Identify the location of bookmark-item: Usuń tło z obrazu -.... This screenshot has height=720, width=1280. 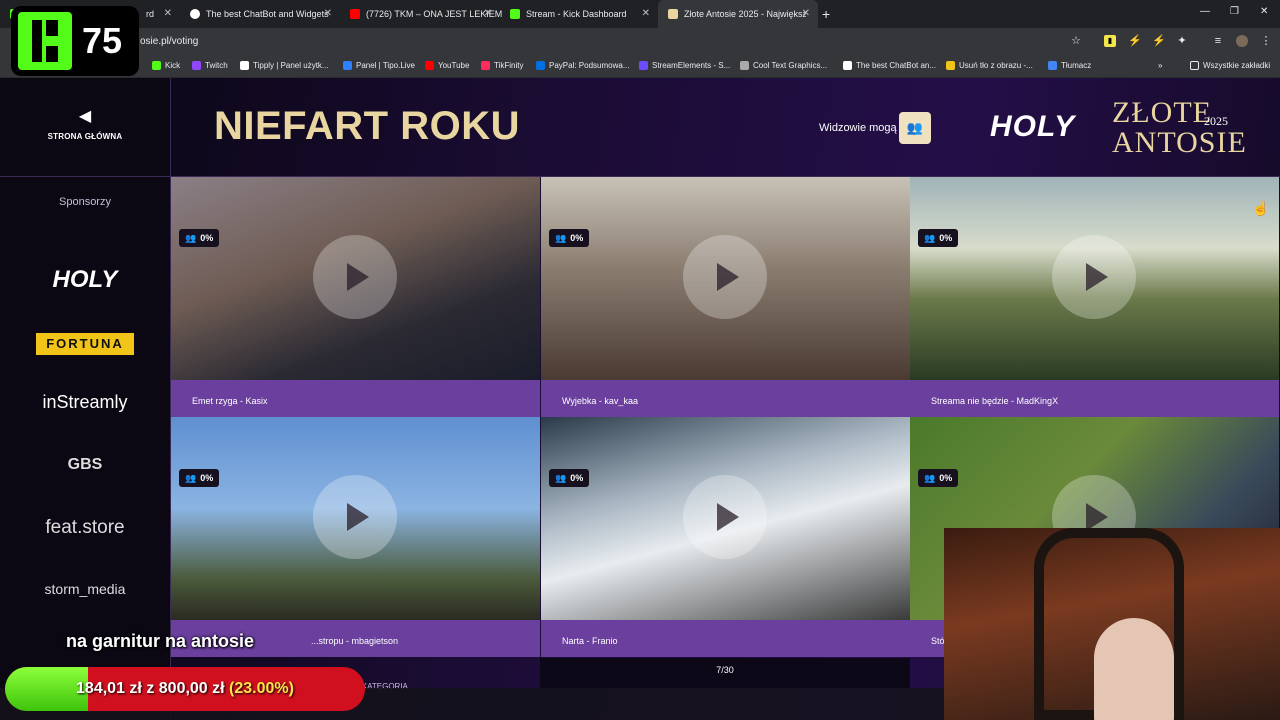
(989, 65).